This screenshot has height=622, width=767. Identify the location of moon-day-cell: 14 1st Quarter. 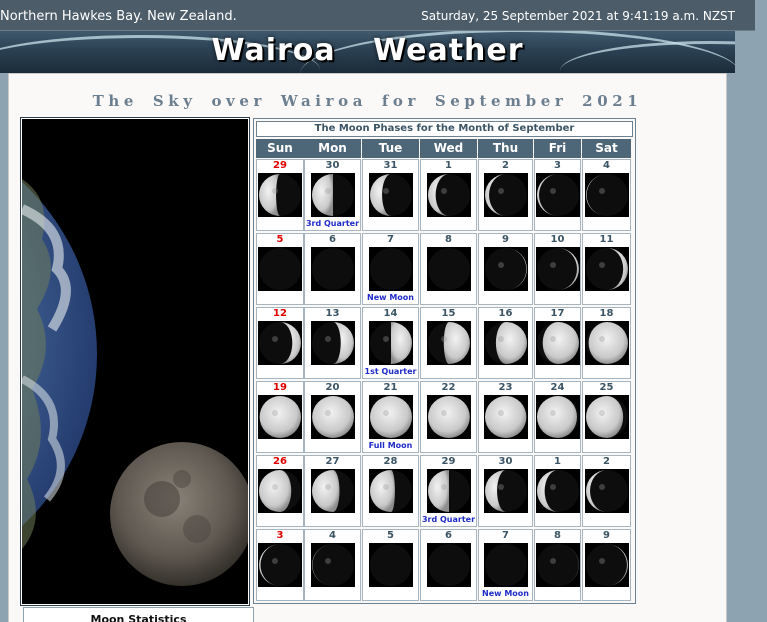
(390, 343).